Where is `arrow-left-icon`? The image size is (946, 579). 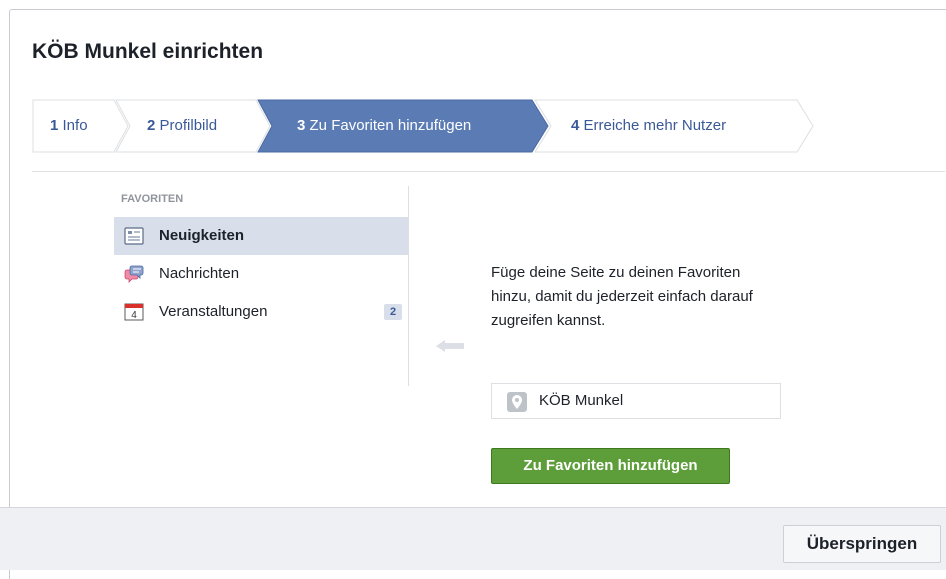
arrow-left-icon is located at coordinates (451, 348).